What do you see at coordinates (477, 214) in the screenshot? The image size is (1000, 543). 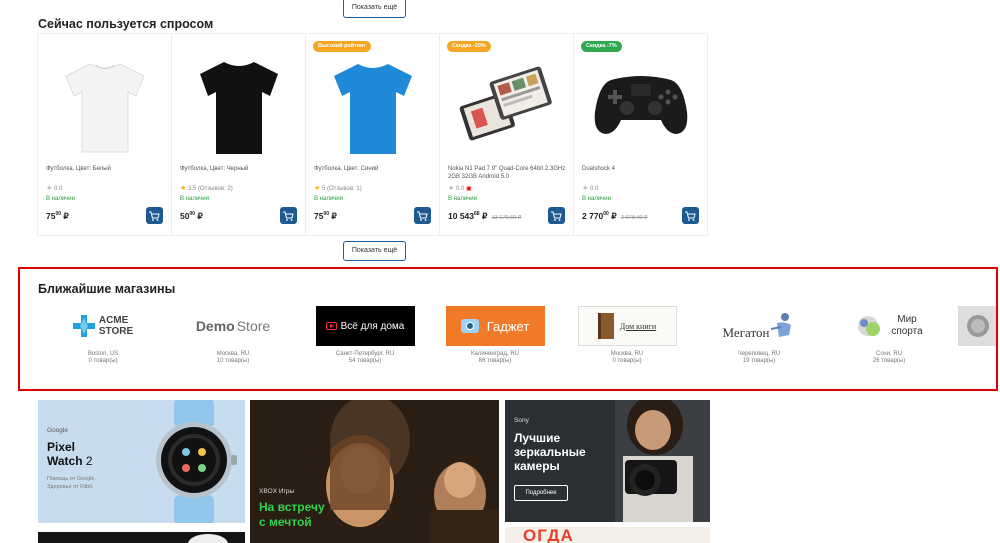 I see `price-cents: 68` at bounding box center [477, 214].